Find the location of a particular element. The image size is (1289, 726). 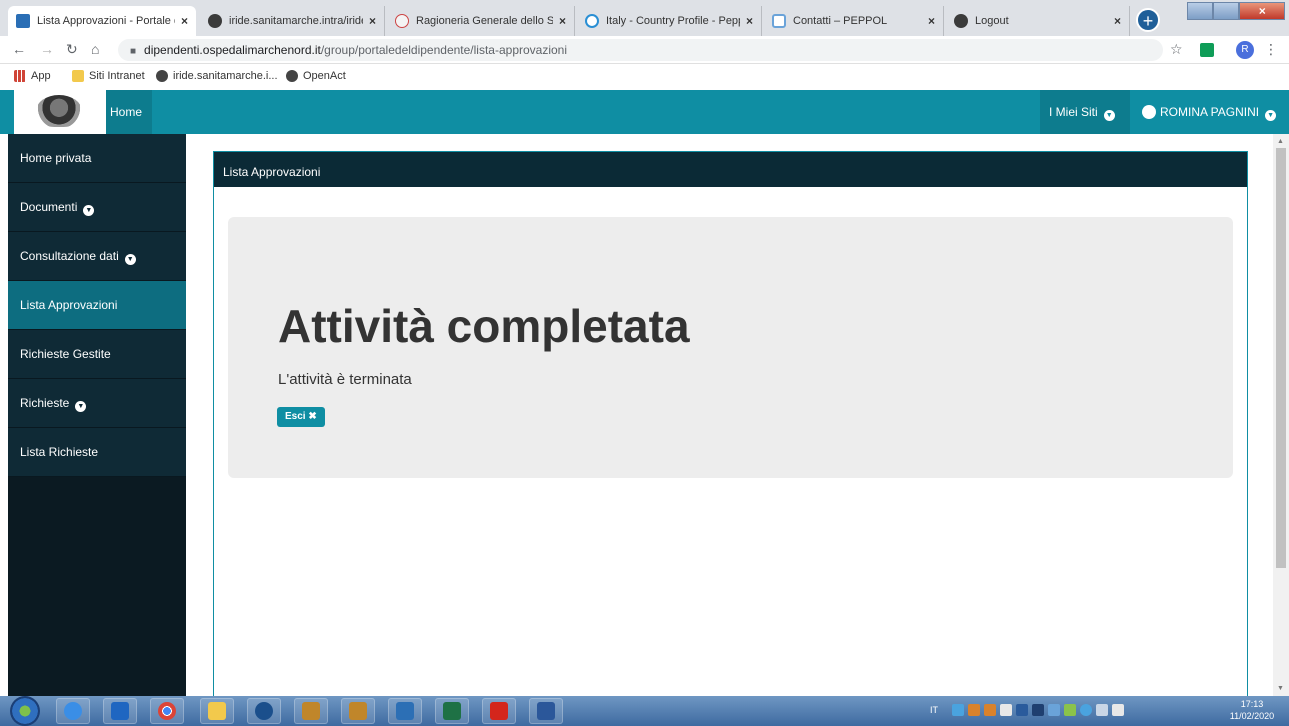

user-menu: ROMINA PAGNINI ▼ is located at coordinates (1210, 112).